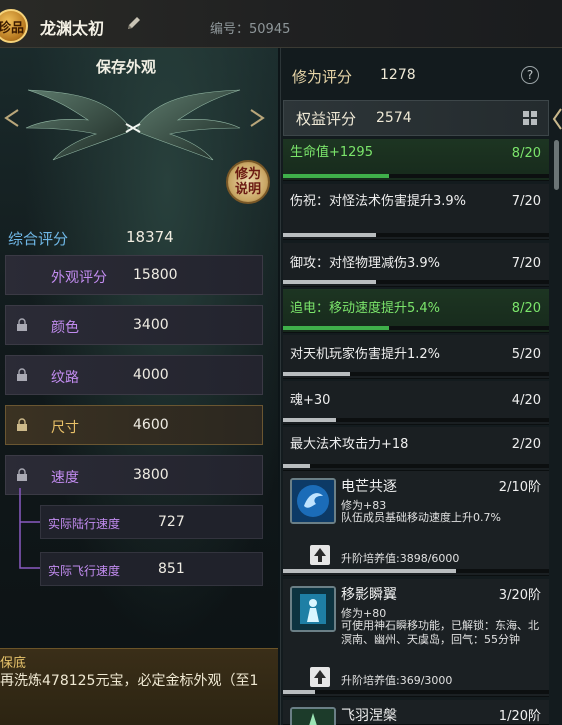  What do you see at coordinates (72, 28) in the screenshot?
I see `character-name: 龙渊太初` at bounding box center [72, 28].